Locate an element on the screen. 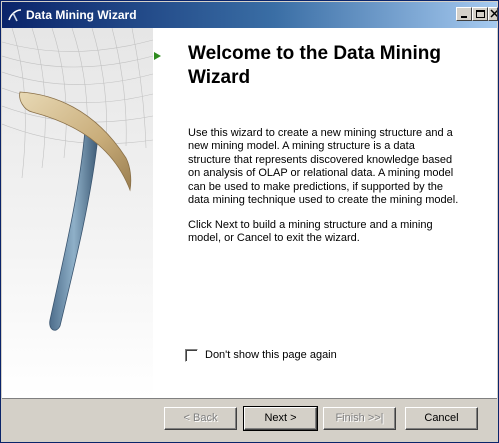 This screenshot has height=443, width=499. wizard-app-icon is located at coordinates (15, 15).